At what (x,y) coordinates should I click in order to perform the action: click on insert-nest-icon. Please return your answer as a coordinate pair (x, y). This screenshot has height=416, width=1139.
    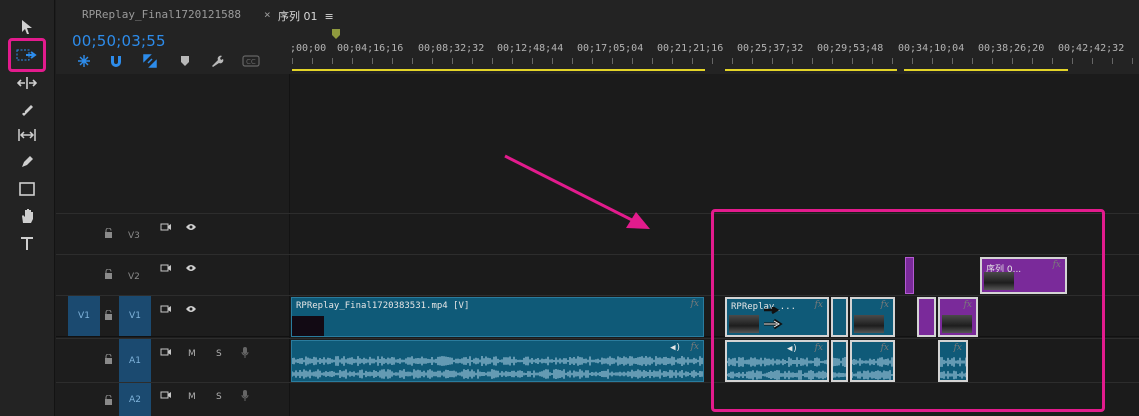
    Looking at the image, I should click on (84, 61).